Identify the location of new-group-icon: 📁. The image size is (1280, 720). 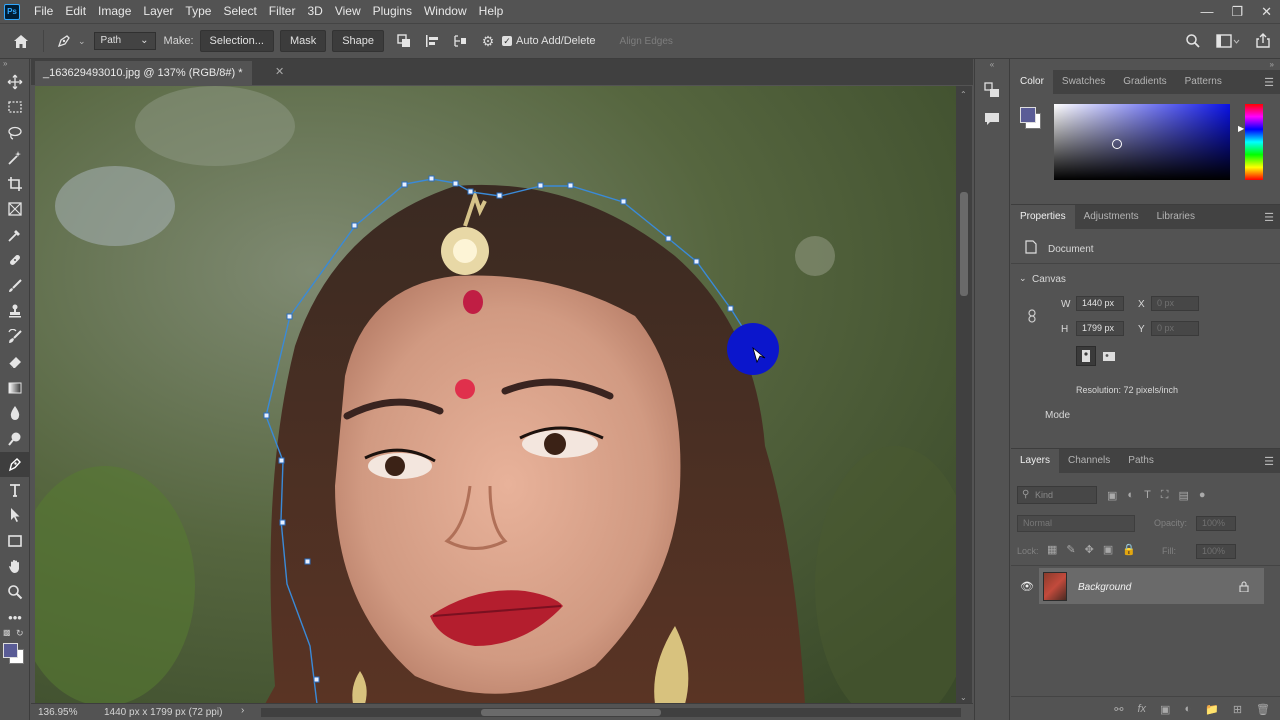
(1212, 709).